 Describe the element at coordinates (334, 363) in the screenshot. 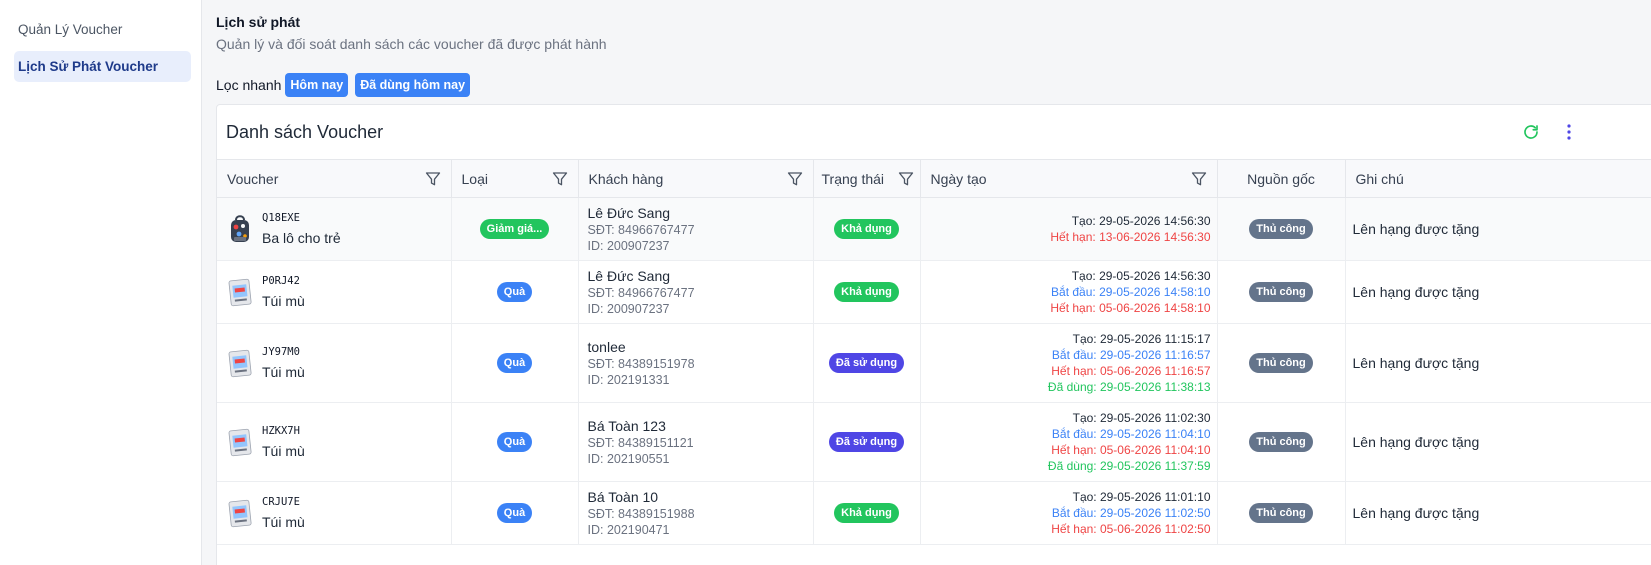

I see `voucher-cell: JY97M0 Túi mù` at that location.